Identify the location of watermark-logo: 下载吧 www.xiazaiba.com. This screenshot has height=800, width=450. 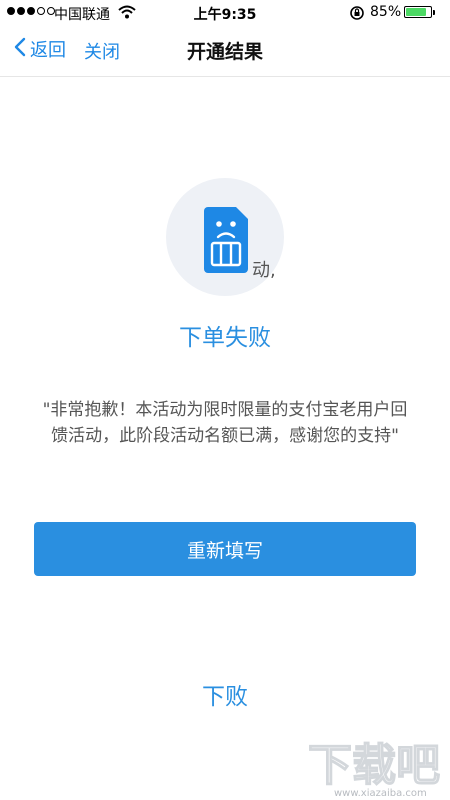
(376, 768).